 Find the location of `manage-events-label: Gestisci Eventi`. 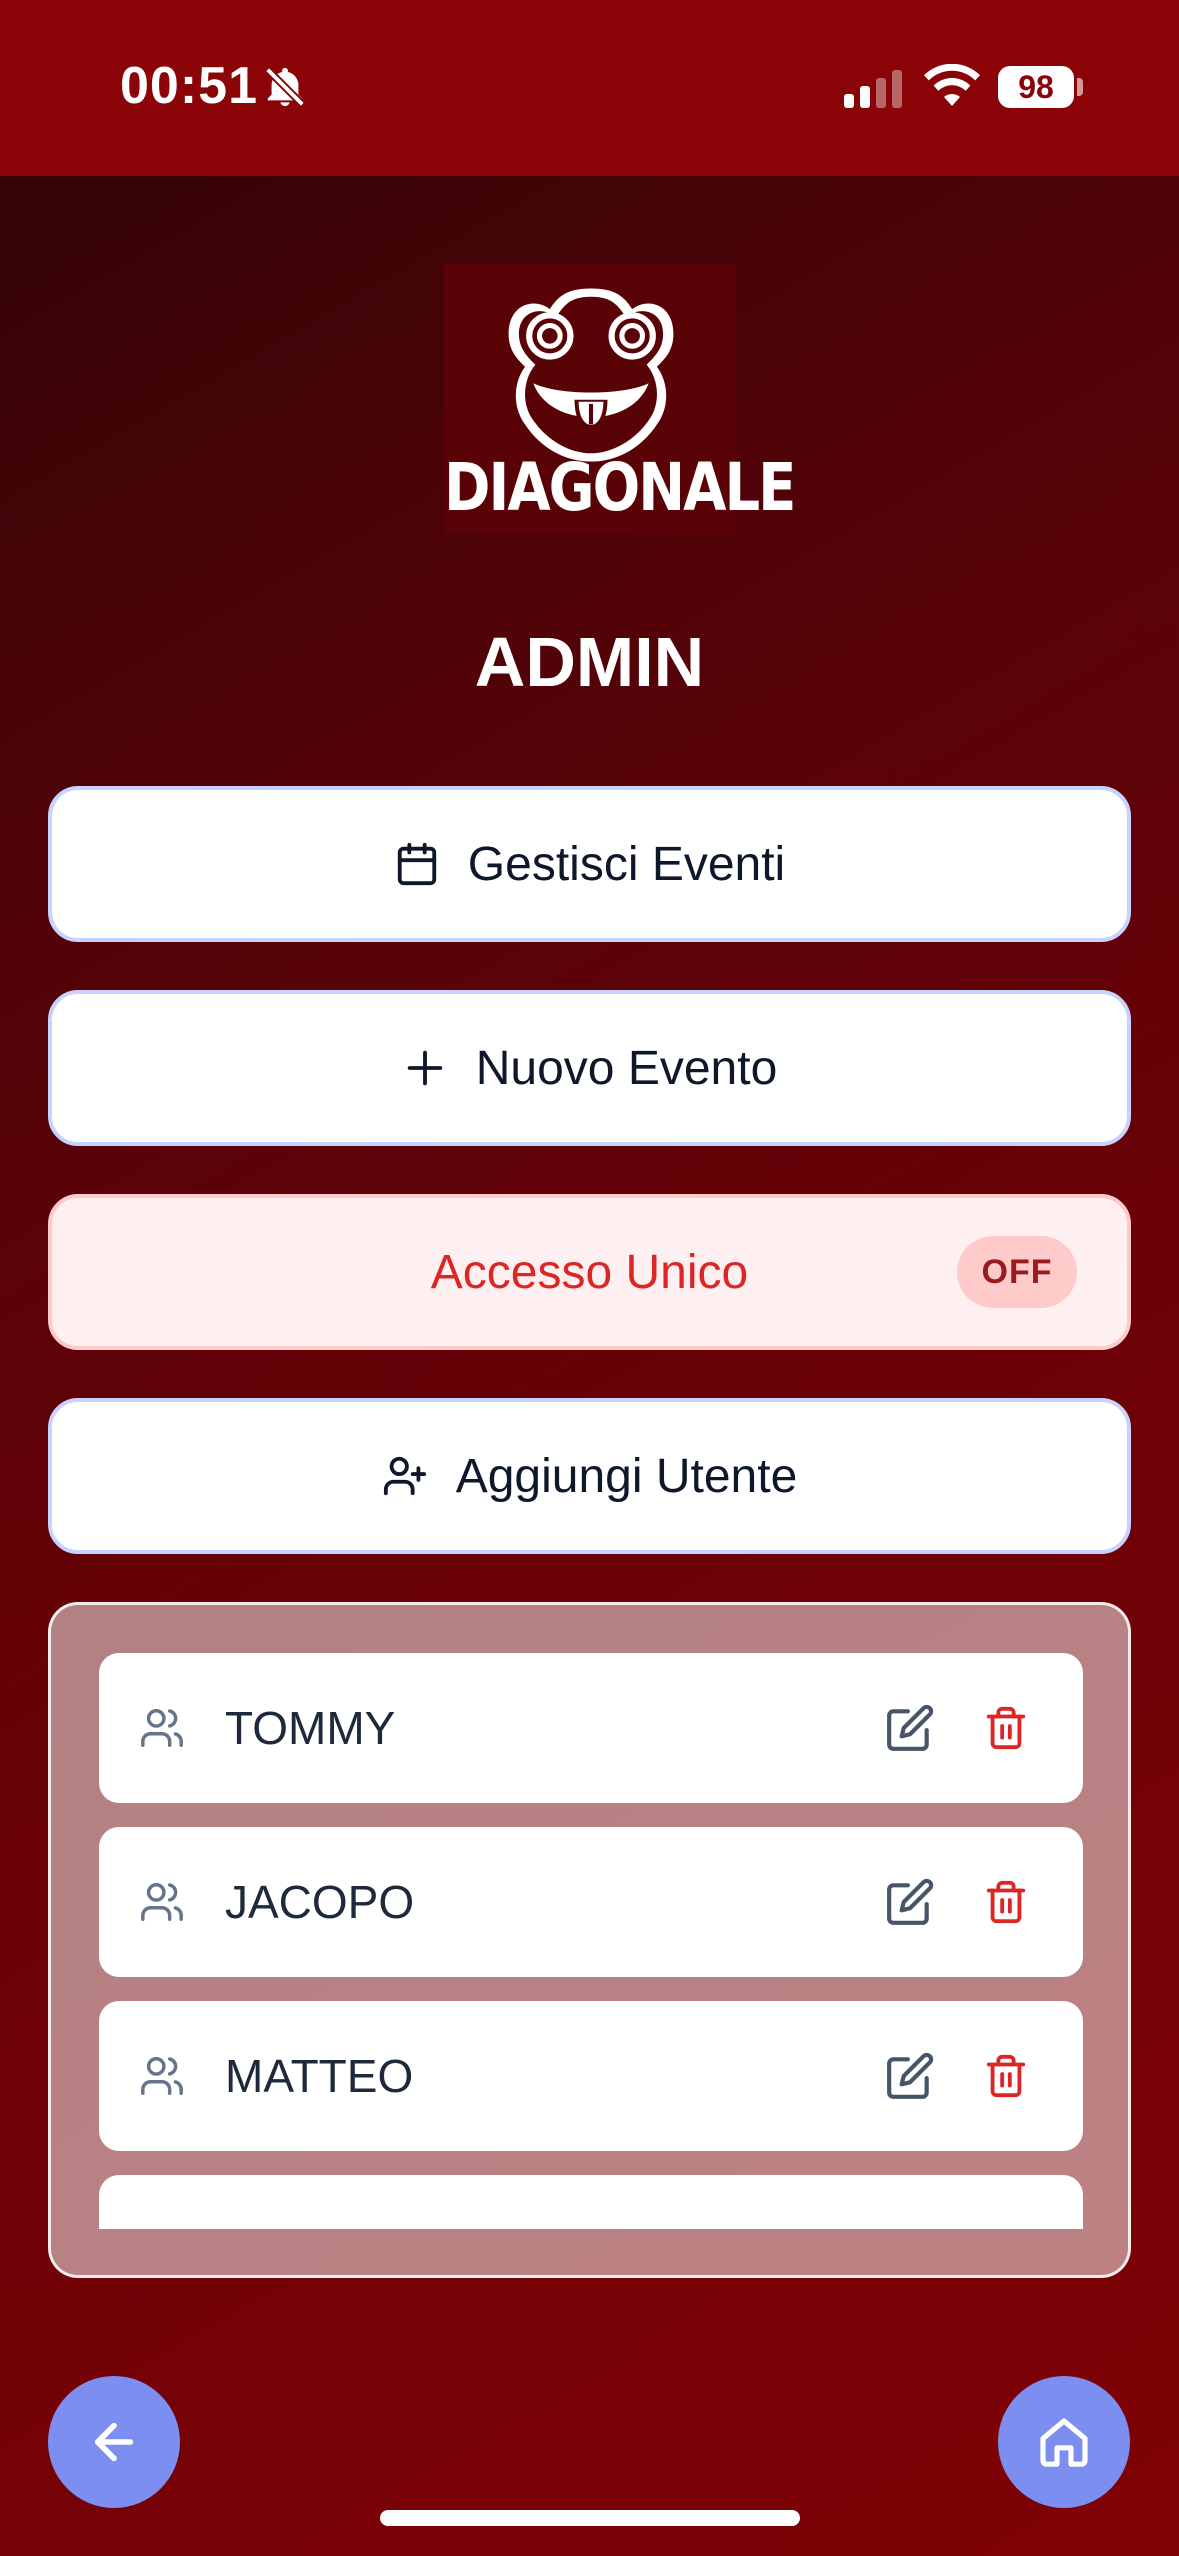

manage-events-label: Gestisci Eventi is located at coordinates (626, 864).